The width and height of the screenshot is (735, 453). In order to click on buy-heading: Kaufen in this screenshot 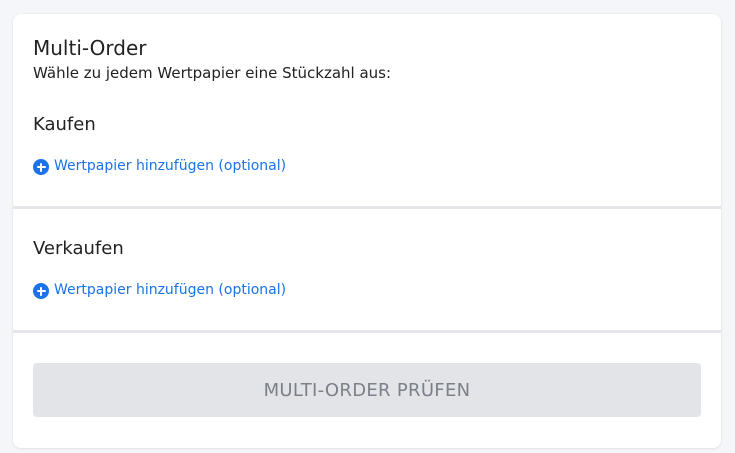, I will do `click(64, 124)`.